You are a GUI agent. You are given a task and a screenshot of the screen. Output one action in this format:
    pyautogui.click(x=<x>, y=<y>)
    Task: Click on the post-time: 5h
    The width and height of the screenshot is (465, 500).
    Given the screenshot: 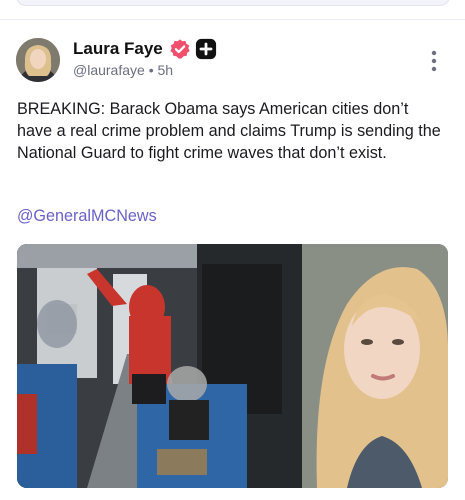 What is the action you would take?
    pyautogui.click(x=165, y=70)
    